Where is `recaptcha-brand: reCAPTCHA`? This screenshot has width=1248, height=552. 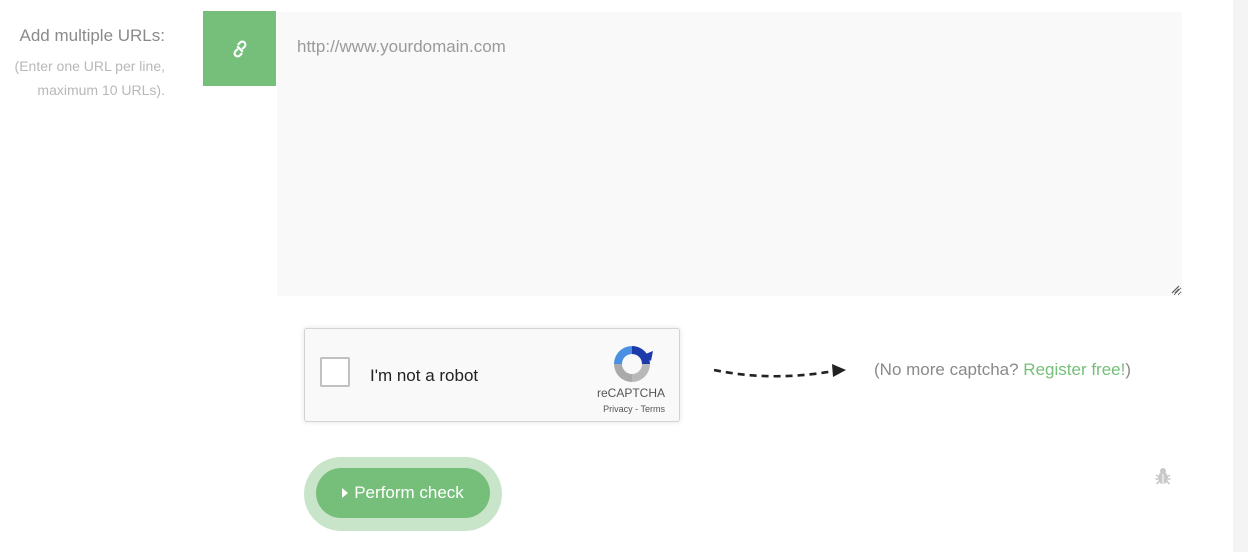
recaptcha-brand: reCAPTCHA is located at coordinates (630, 393).